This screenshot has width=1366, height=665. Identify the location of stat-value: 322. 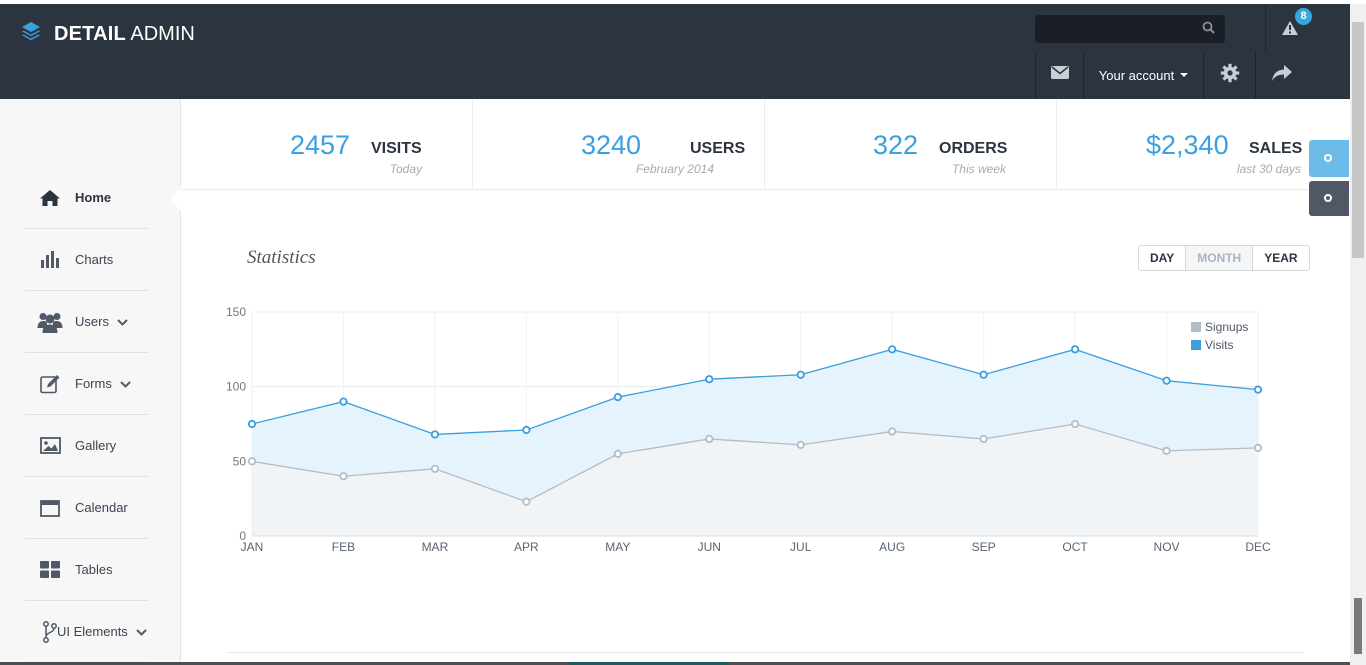
(896, 145).